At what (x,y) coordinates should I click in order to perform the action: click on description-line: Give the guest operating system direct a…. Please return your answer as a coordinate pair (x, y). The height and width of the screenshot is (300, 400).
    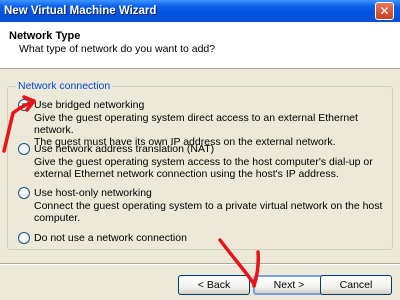
    Looking at the image, I should click on (196, 124).